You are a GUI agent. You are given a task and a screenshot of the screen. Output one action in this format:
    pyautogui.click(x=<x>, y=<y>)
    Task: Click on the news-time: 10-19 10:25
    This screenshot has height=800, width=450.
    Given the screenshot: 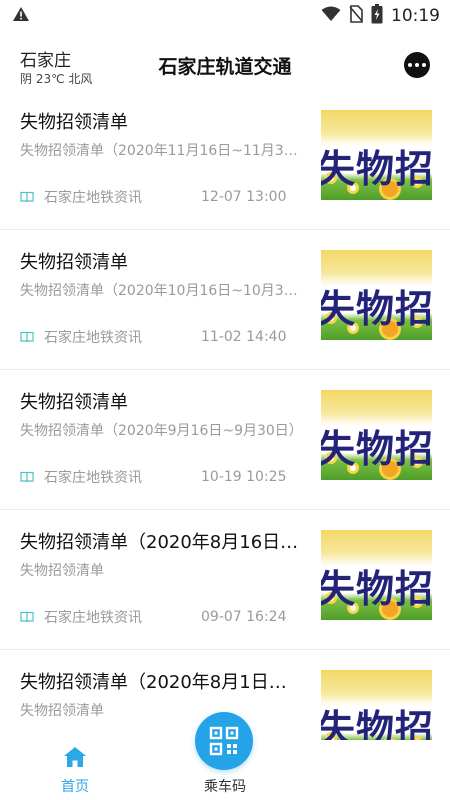 What is the action you would take?
    pyautogui.click(x=244, y=477)
    